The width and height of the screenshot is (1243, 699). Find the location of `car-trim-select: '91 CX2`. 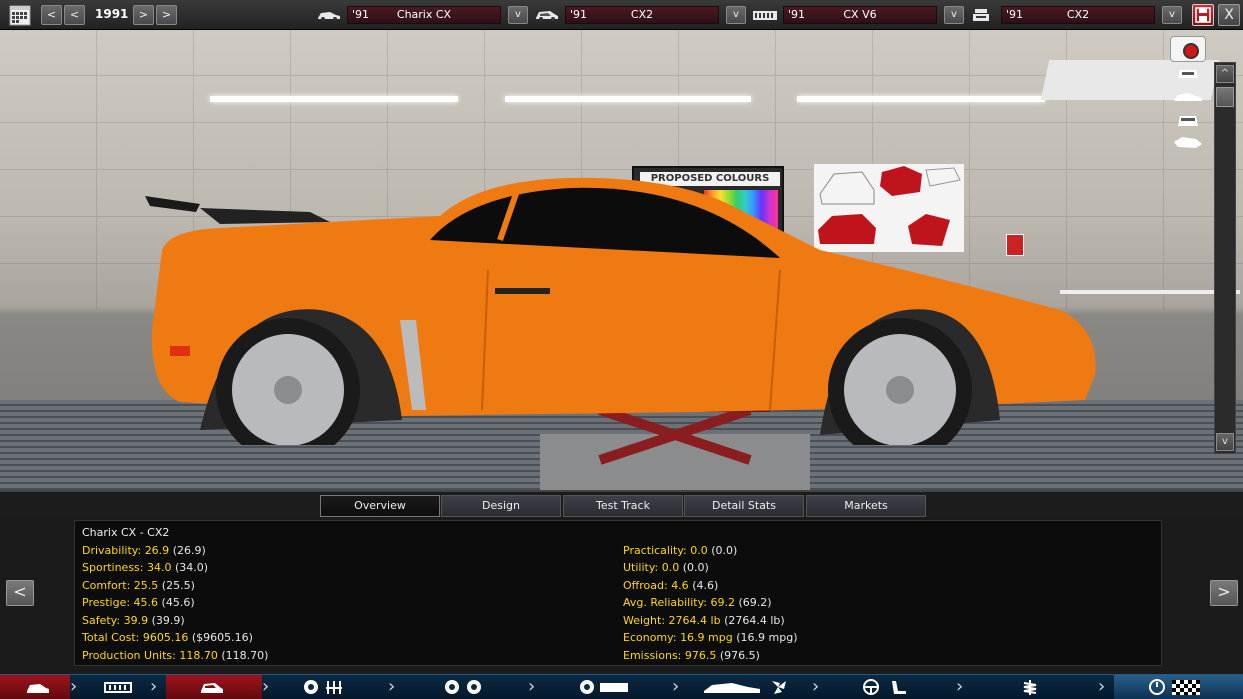

car-trim-select: '91 CX2 is located at coordinates (642, 15).